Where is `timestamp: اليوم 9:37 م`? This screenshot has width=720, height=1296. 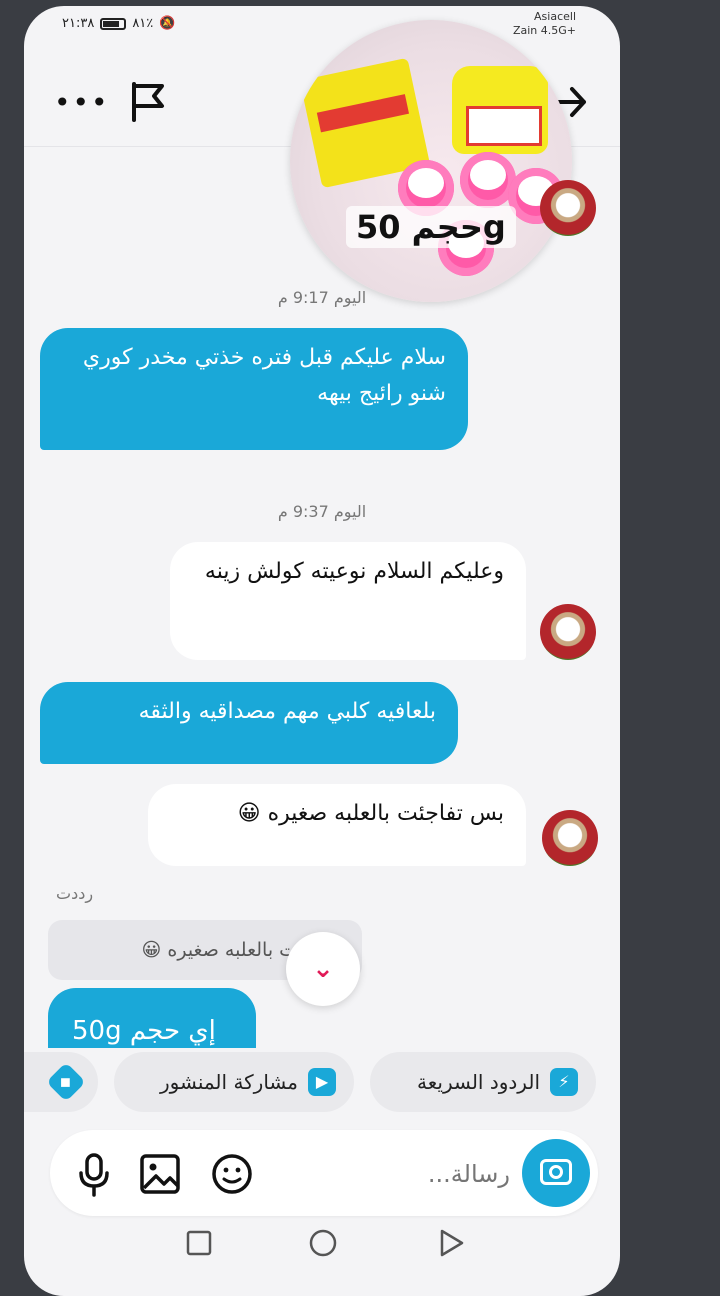 timestamp: اليوم 9:37 م is located at coordinates (322, 511).